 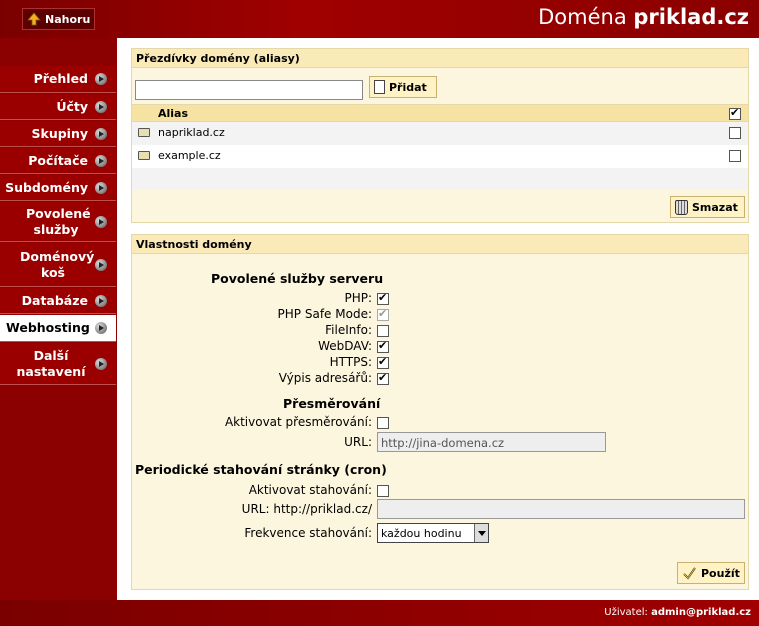 What do you see at coordinates (46, 187) in the screenshot?
I see `sidebar-item-label: Subdomény` at bounding box center [46, 187].